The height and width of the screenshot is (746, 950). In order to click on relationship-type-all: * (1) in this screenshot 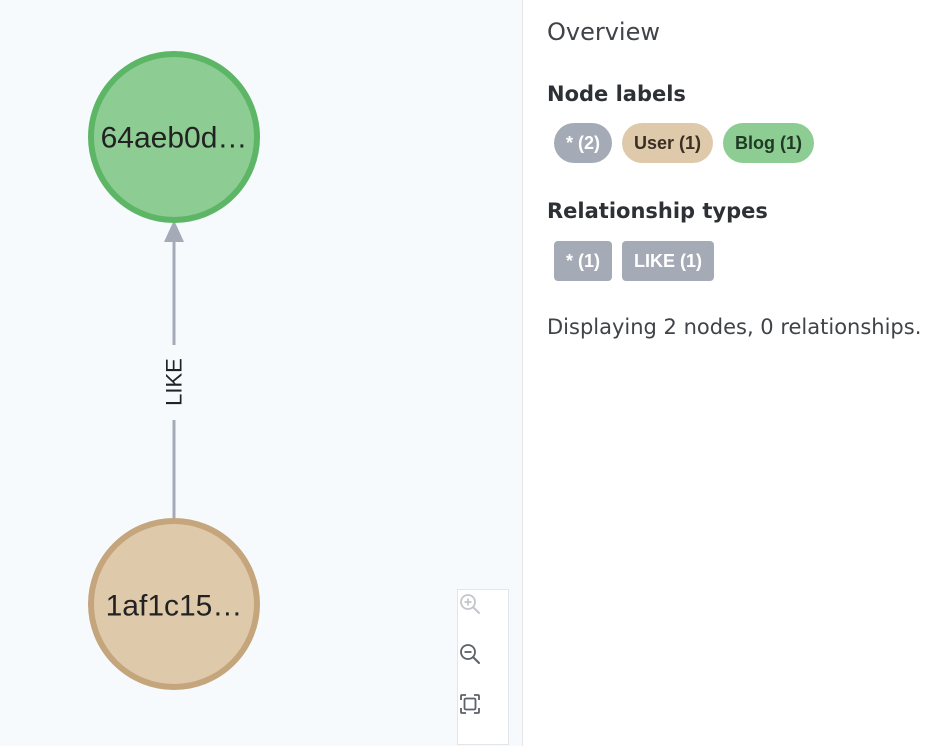, I will do `click(583, 261)`.